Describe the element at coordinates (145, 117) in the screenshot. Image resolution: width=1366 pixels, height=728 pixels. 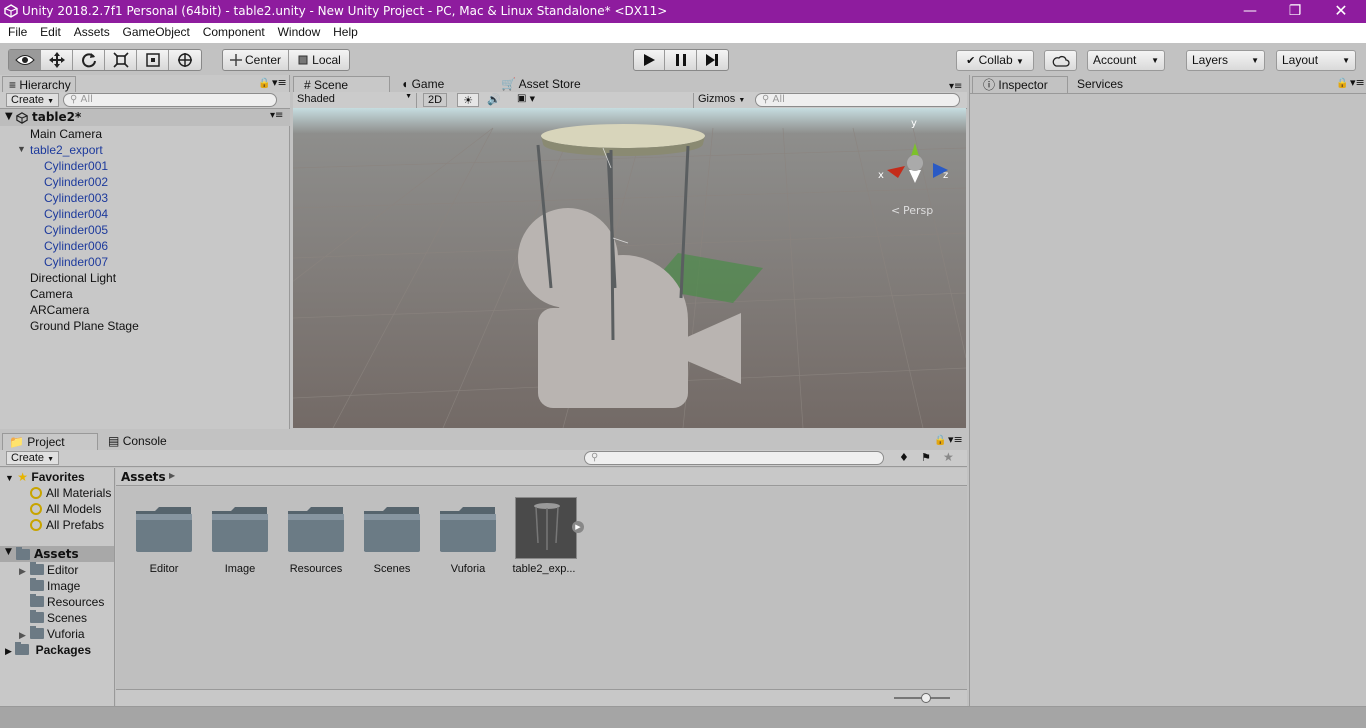
I see `scene-header-row: ▼ table2* ▾≡` at that location.